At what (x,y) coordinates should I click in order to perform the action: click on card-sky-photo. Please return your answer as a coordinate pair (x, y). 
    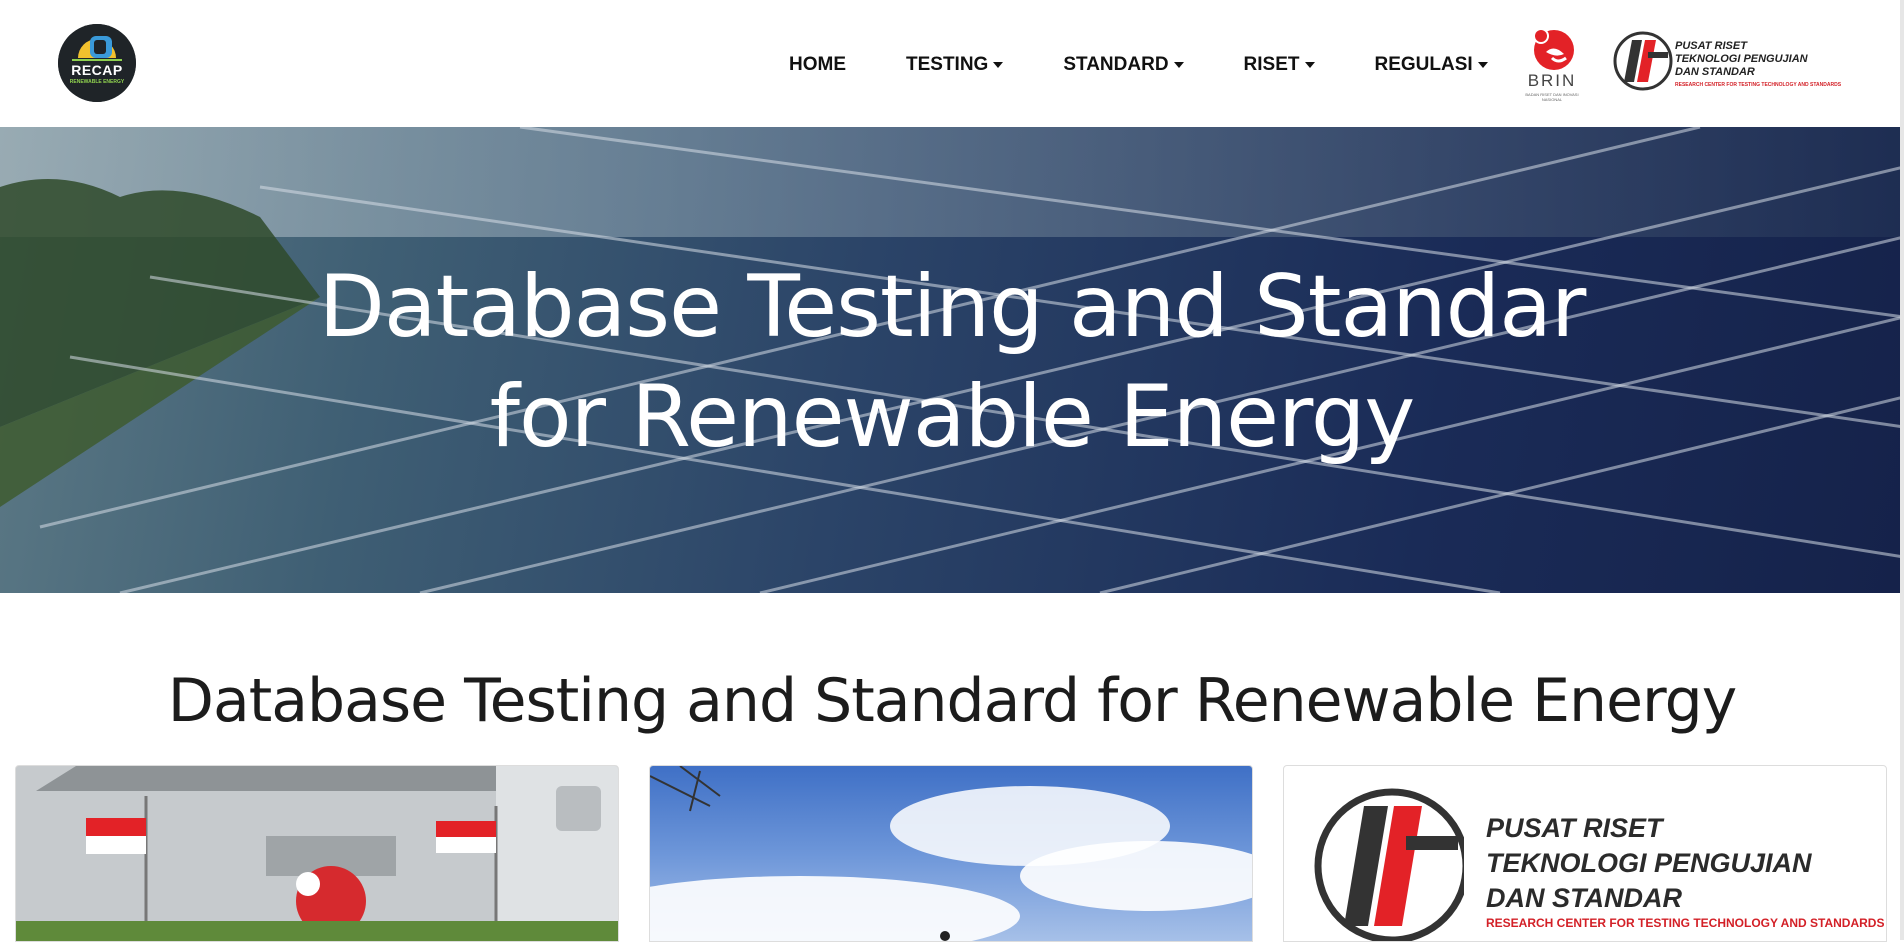
    Looking at the image, I should click on (951, 853).